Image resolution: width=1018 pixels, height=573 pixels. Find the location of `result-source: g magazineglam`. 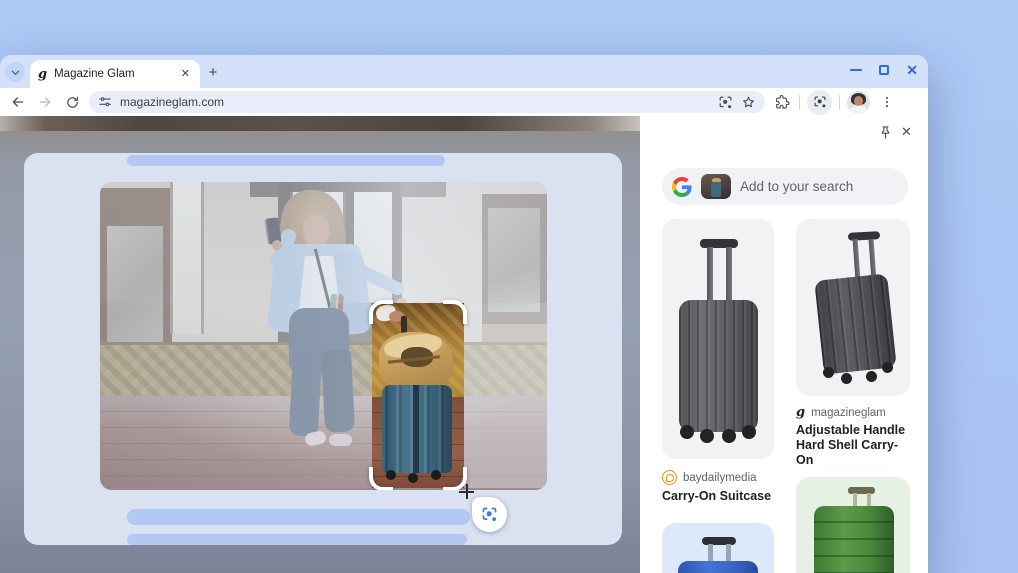

result-source: g magazineglam is located at coordinates (841, 412).